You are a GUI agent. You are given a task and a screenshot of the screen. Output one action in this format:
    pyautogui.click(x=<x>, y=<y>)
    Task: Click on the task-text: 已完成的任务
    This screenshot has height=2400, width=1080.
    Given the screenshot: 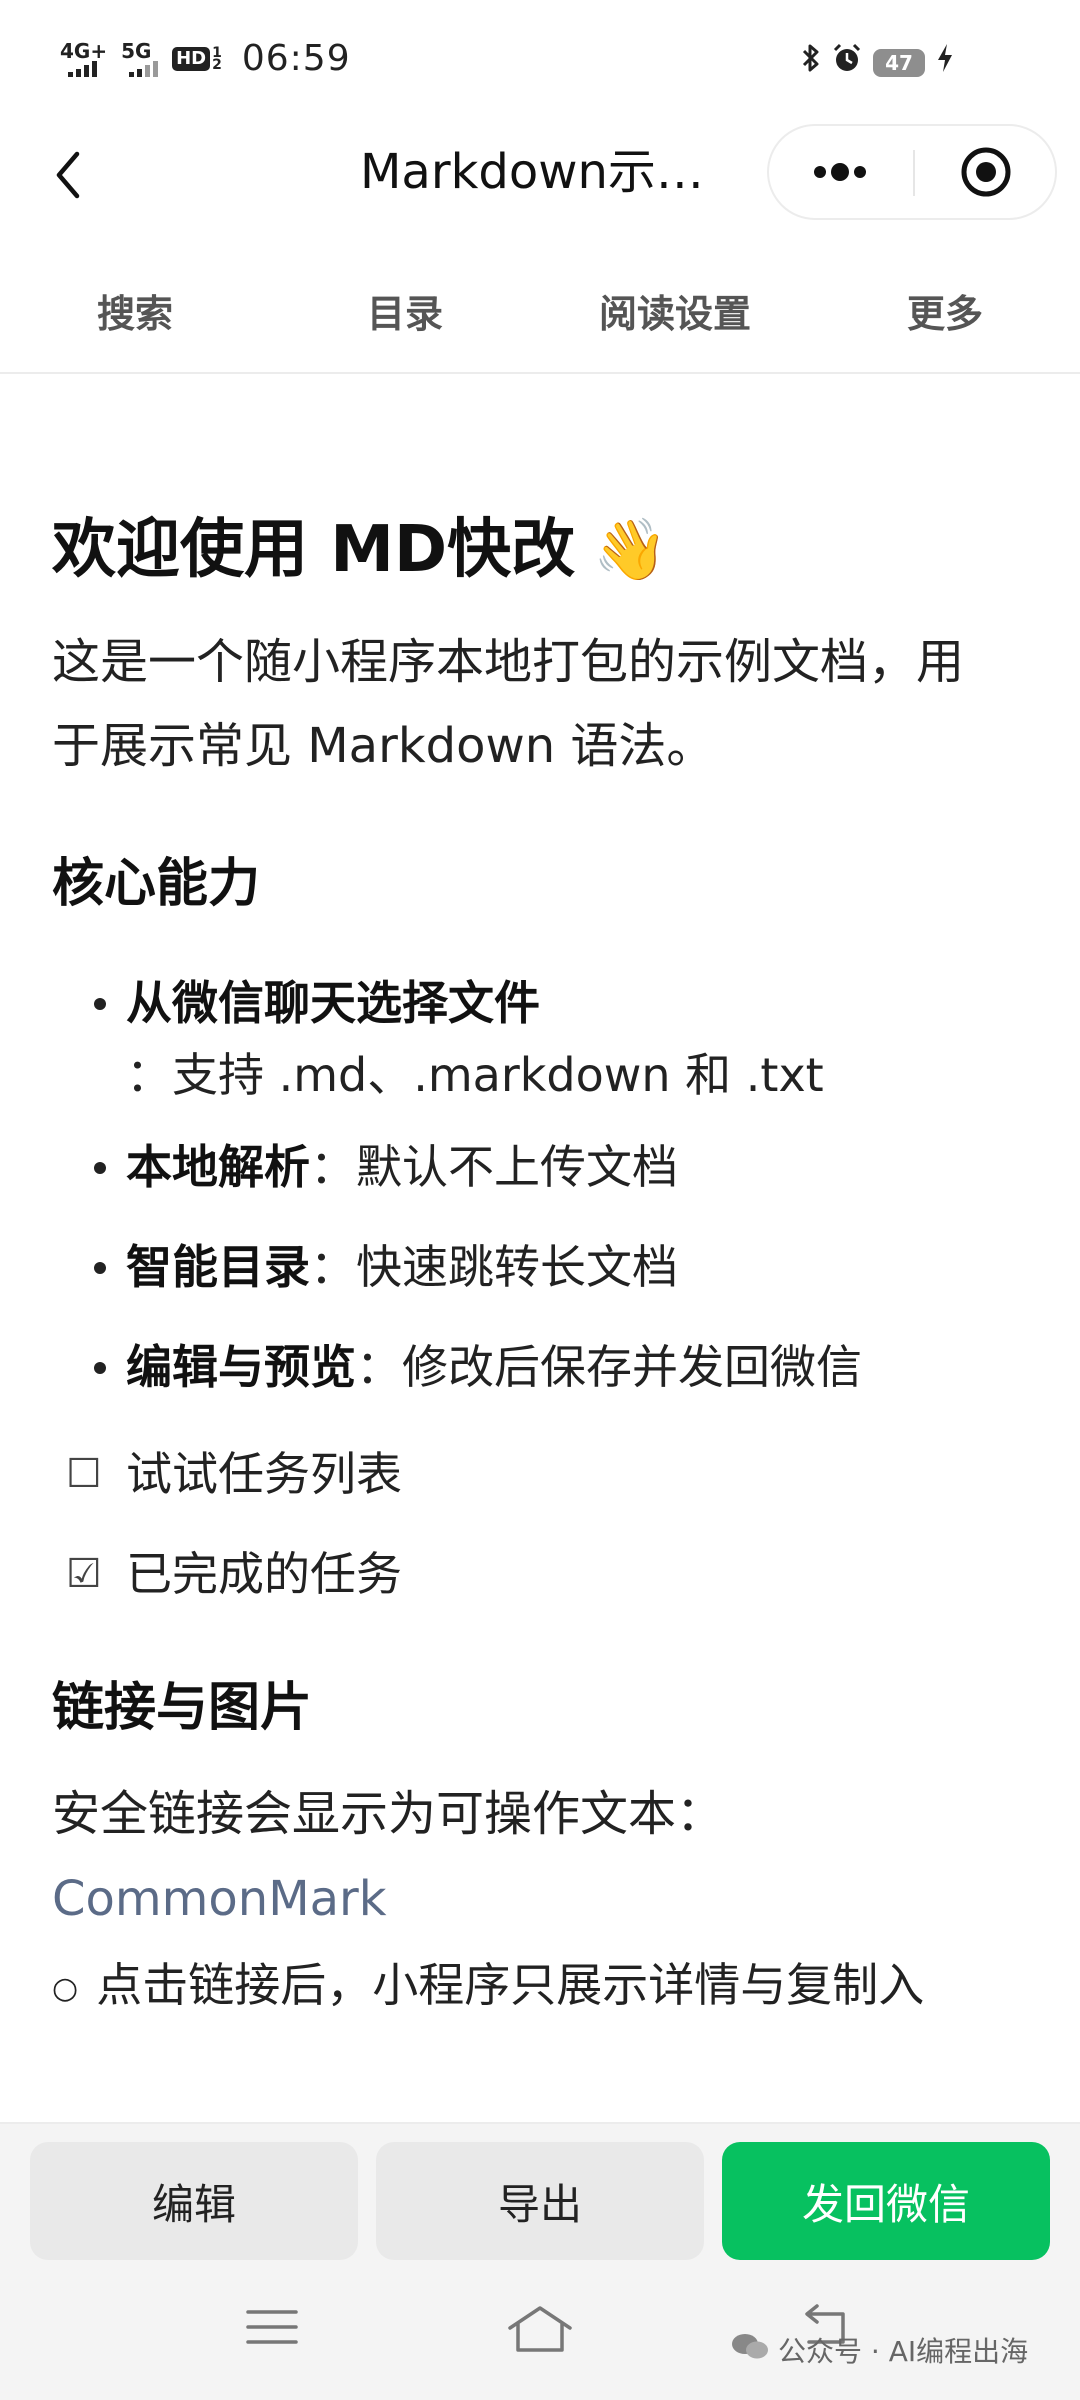 What is the action you would take?
    pyautogui.click(x=264, y=1574)
    